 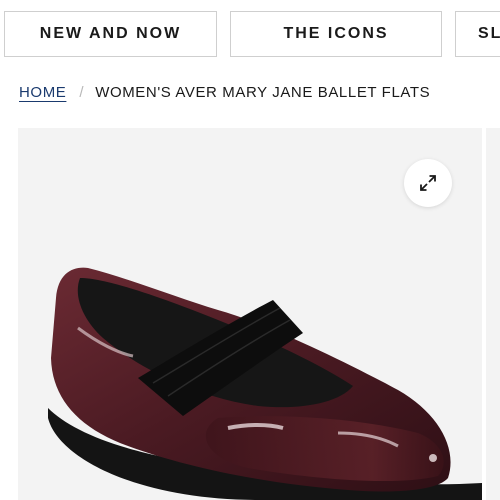 What do you see at coordinates (477, 34) in the screenshot?
I see `category-tab-partial: SL` at bounding box center [477, 34].